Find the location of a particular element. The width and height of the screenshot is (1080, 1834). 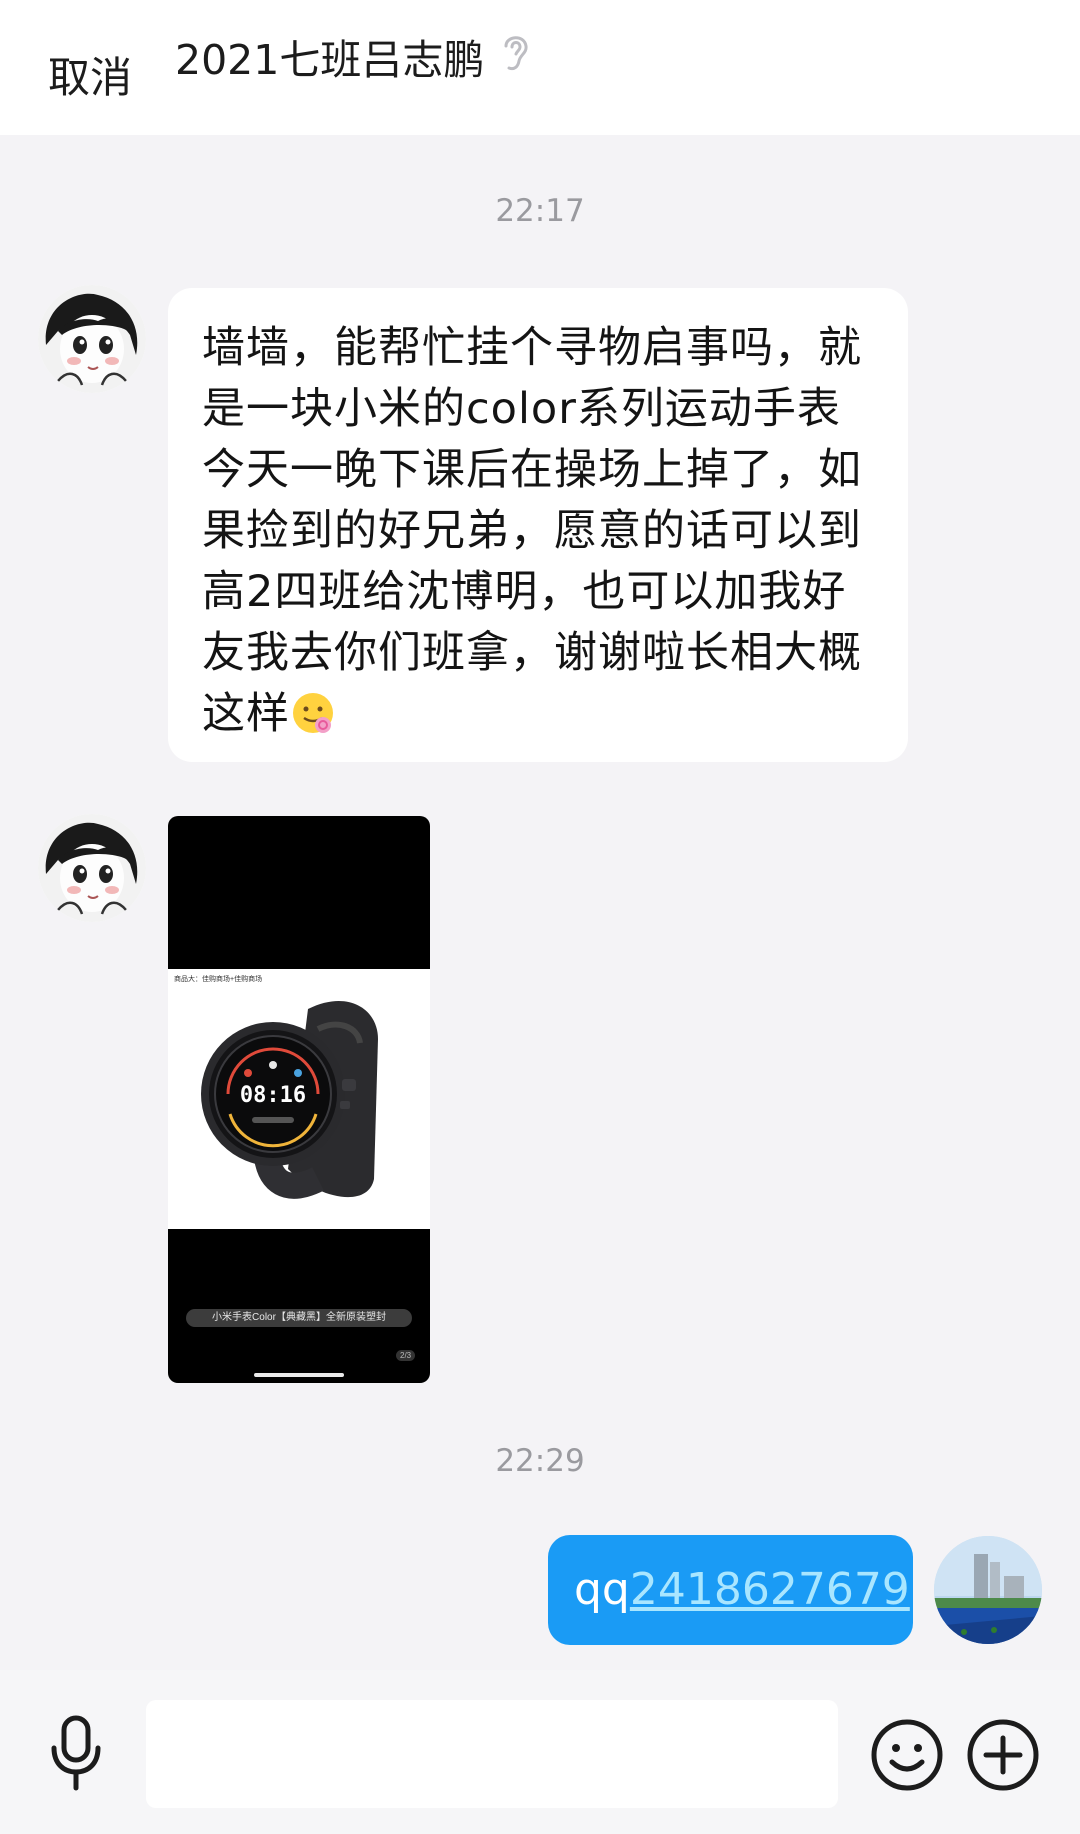

image-product-title: 小米手表Color【典藏黑】全新原装塑封 is located at coordinates (299, 1318).